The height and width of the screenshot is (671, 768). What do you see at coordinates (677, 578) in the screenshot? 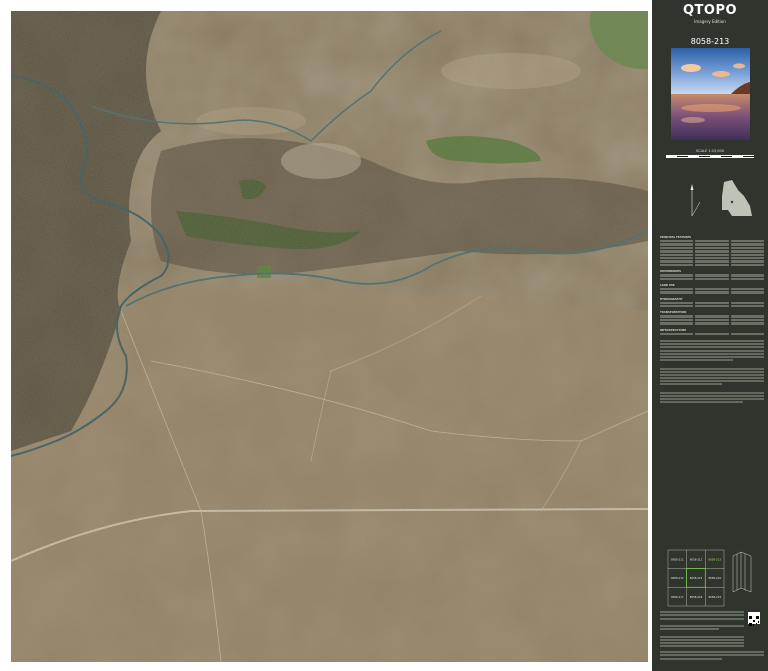
I see `index-sheet-label: 8058-214` at bounding box center [677, 578].